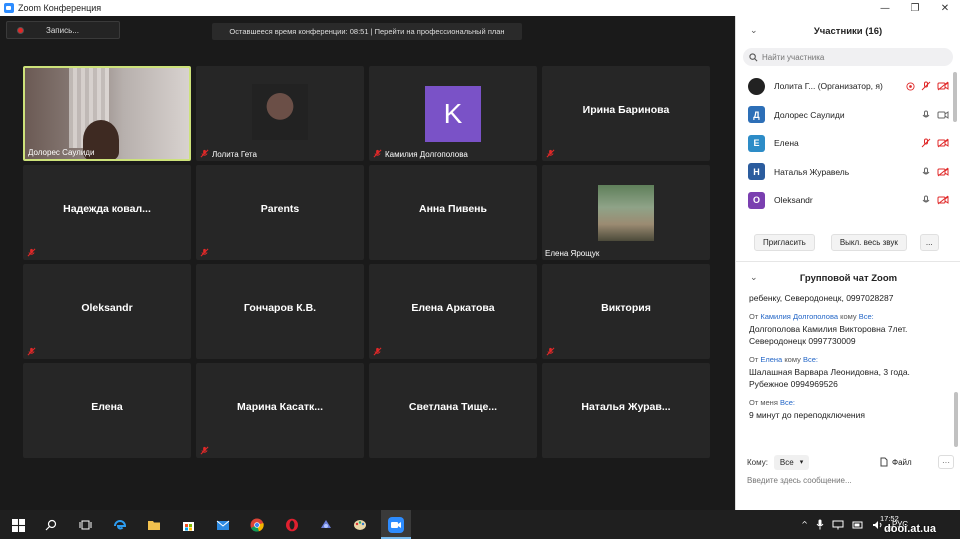 The image size is (960, 539). What do you see at coordinates (107, 113) in the screenshot?
I see `video-tile-active: Долорес Саулиди` at bounding box center [107, 113].